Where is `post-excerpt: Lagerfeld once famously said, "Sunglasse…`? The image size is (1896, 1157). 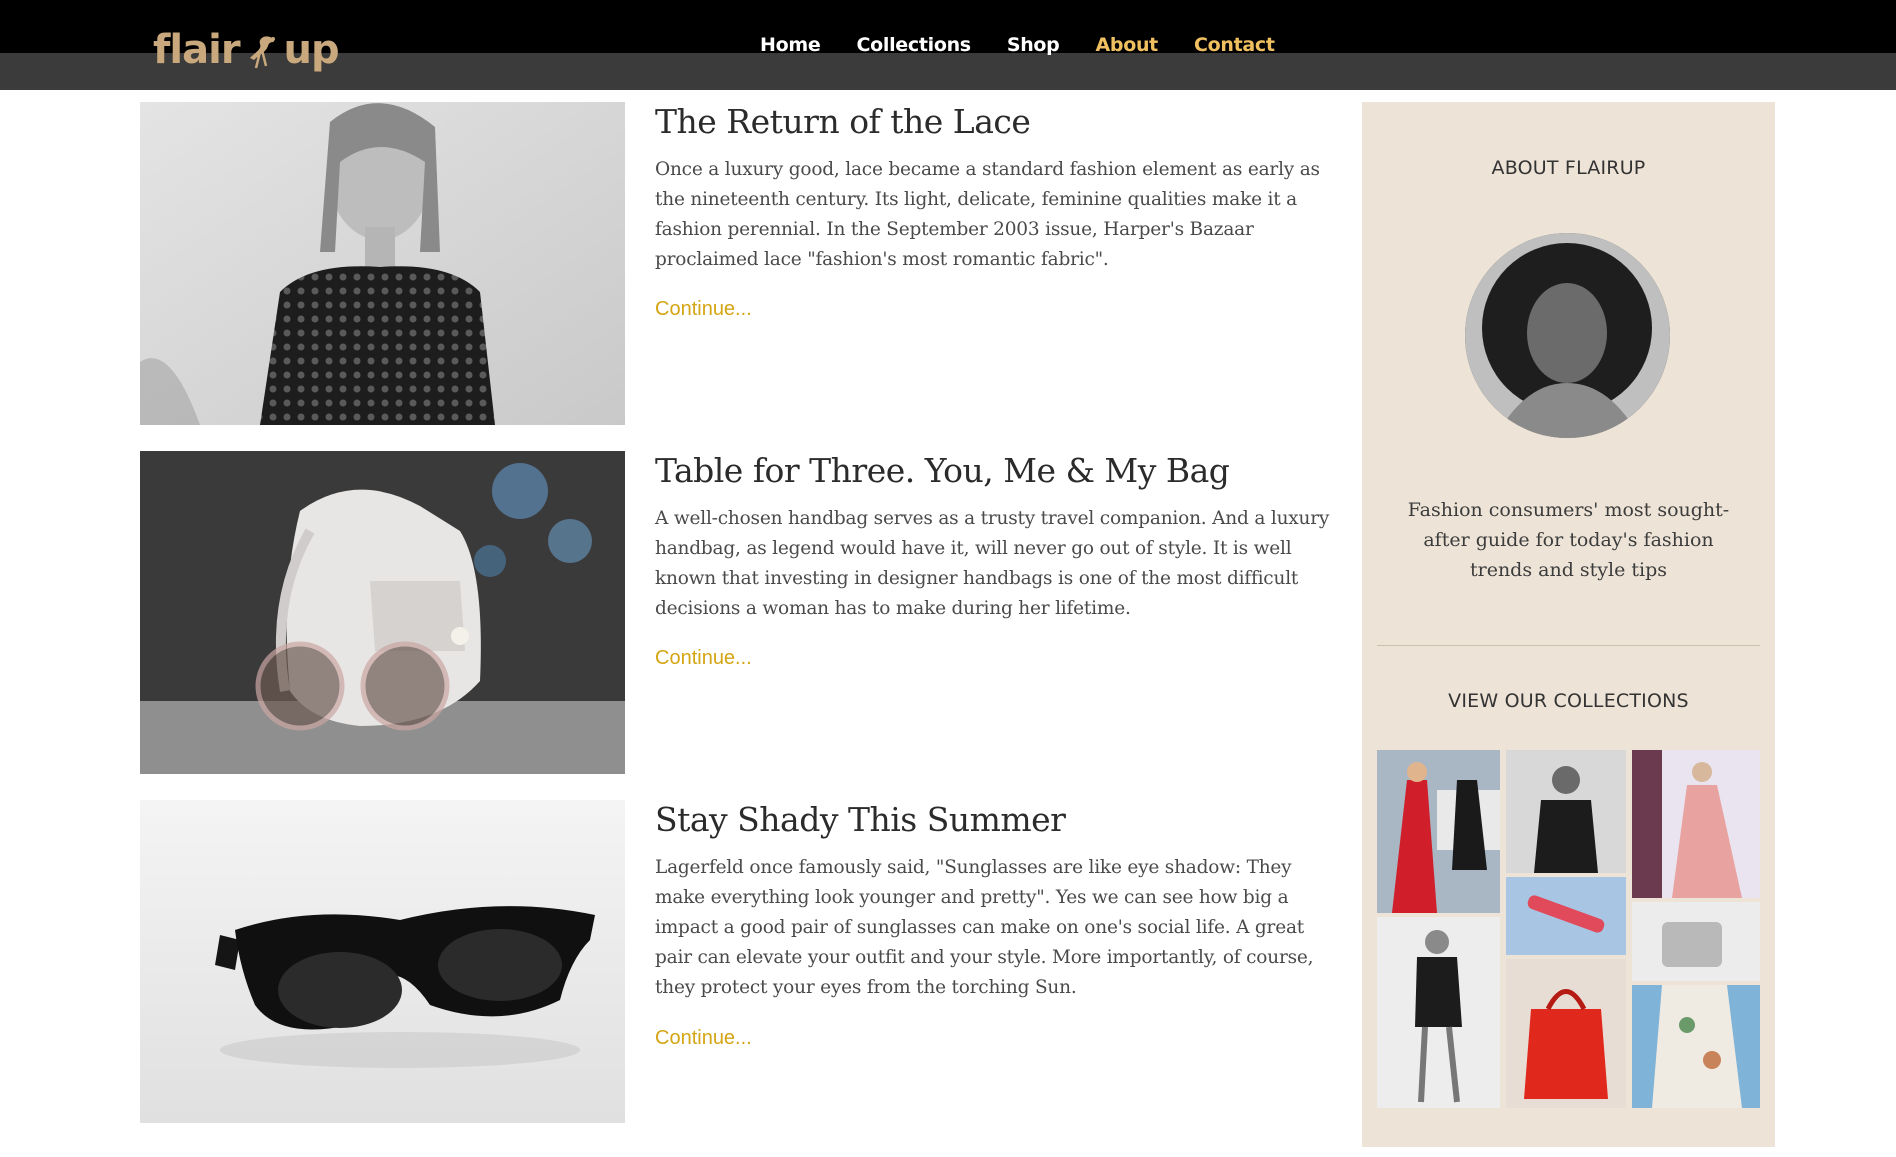
post-excerpt: Lagerfeld once famously said, "Sunglasse… is located at coordinates (984, 927).